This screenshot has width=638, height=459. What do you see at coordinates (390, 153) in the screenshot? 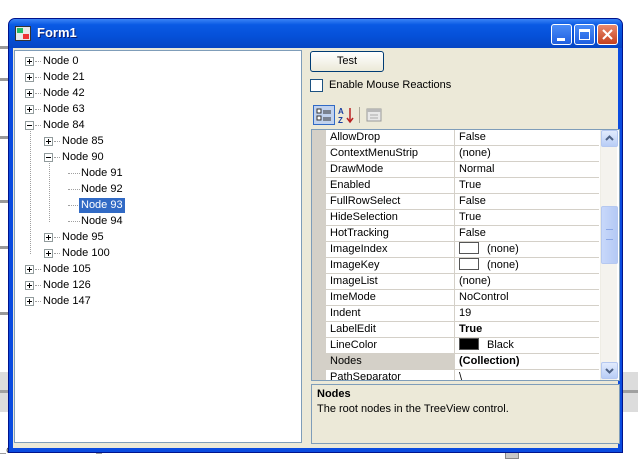
I see `property-name: ContextMenuStrip` at bounding box center [390, 153].